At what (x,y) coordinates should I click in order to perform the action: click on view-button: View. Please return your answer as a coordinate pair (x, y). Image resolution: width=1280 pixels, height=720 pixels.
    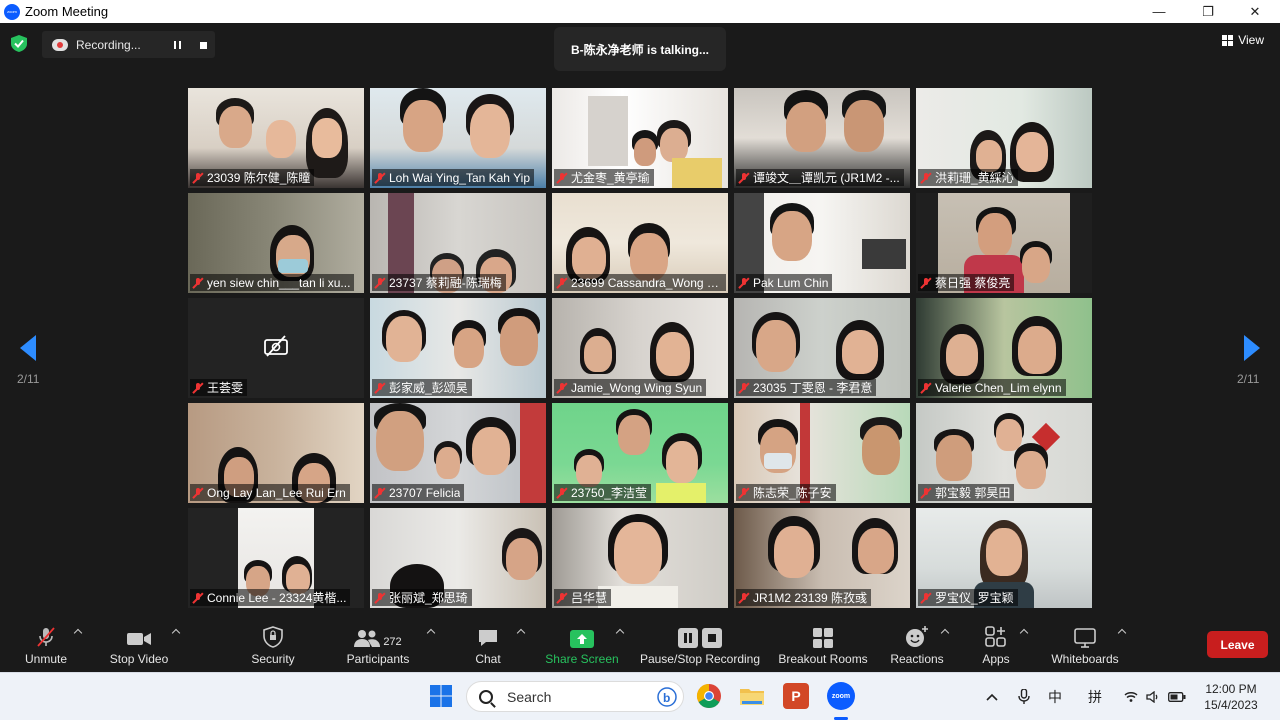
    Looking at the image, I should click on (1243, 40).